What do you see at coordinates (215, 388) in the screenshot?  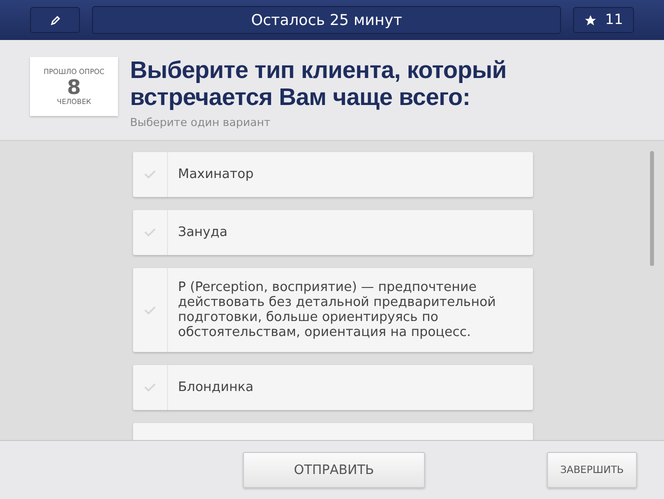 I see `option-label: Блондинка` at bounding box center [215, 388].